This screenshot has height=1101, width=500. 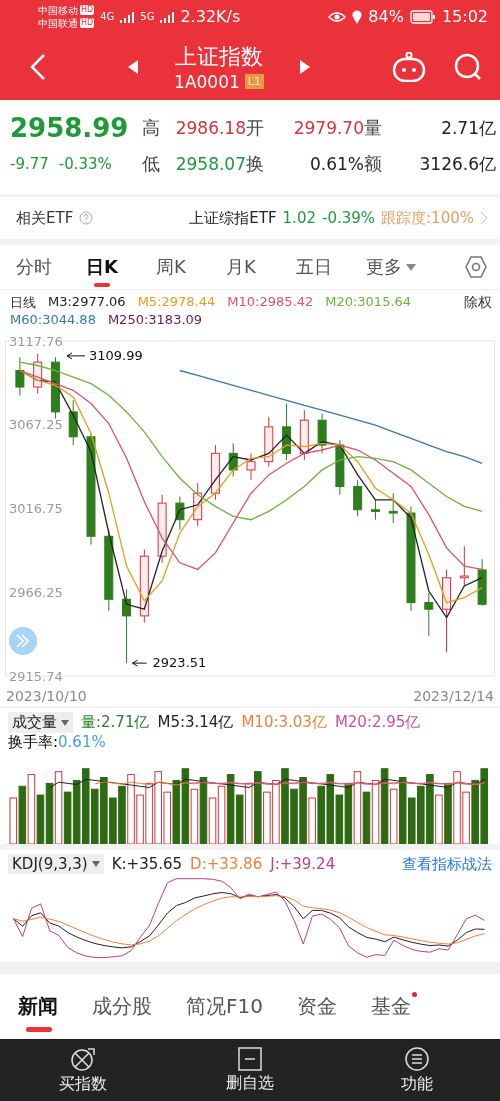 What do you see at coordinates (147, 16) in the screenshot?
I see `network-type: 5G` at bounding box center [147, 16].